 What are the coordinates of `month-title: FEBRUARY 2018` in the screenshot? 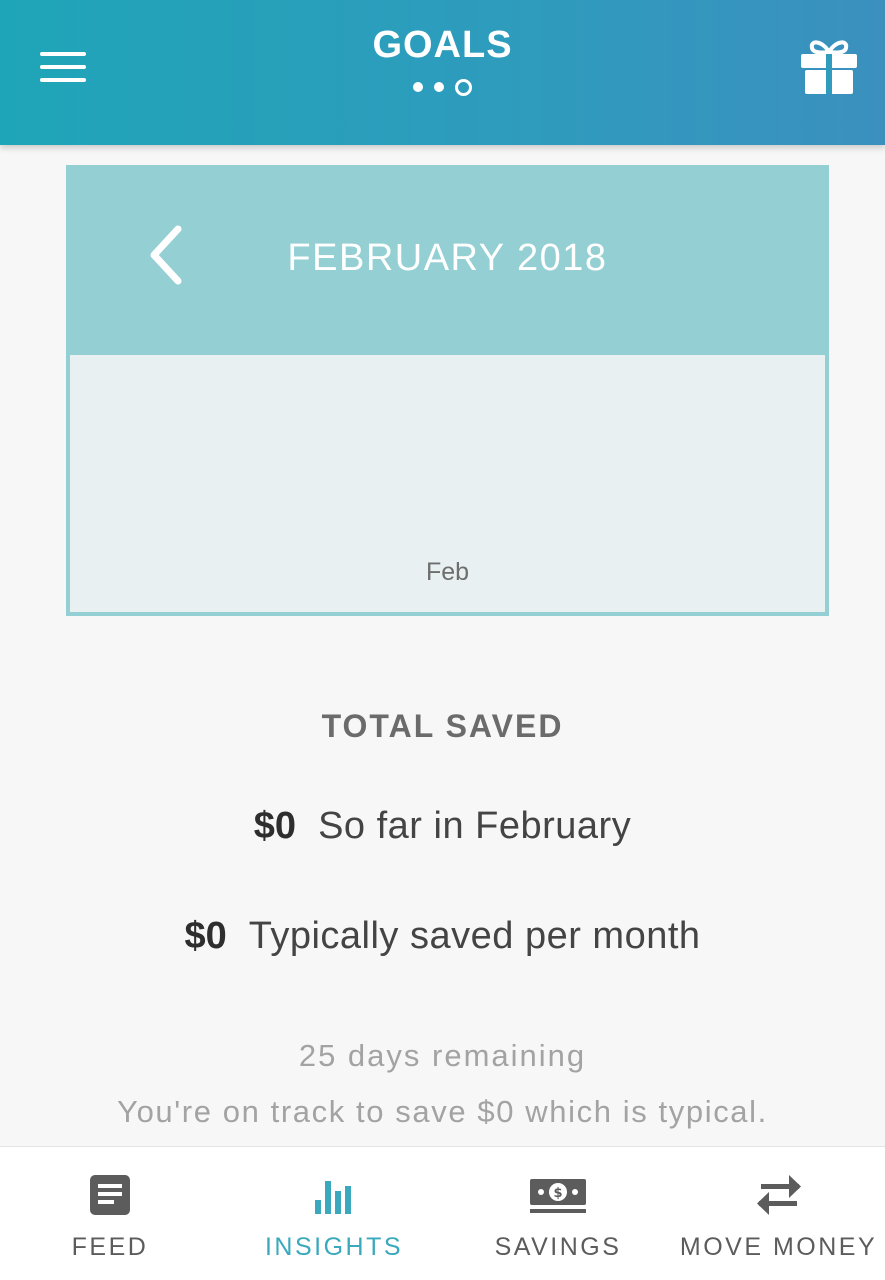 It's located at (447, 258).